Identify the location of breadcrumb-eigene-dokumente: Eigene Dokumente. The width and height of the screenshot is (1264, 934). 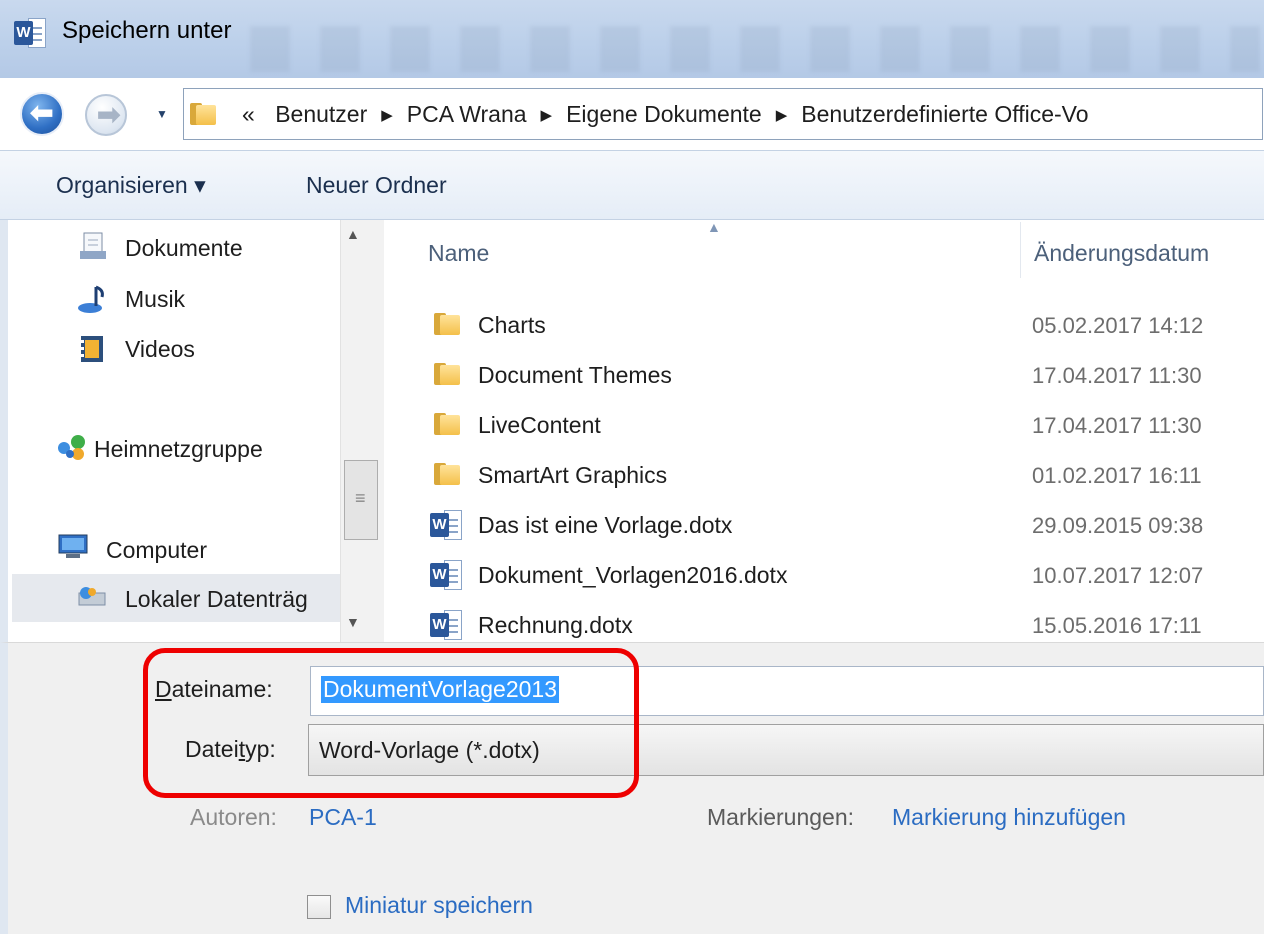
(664, 114).